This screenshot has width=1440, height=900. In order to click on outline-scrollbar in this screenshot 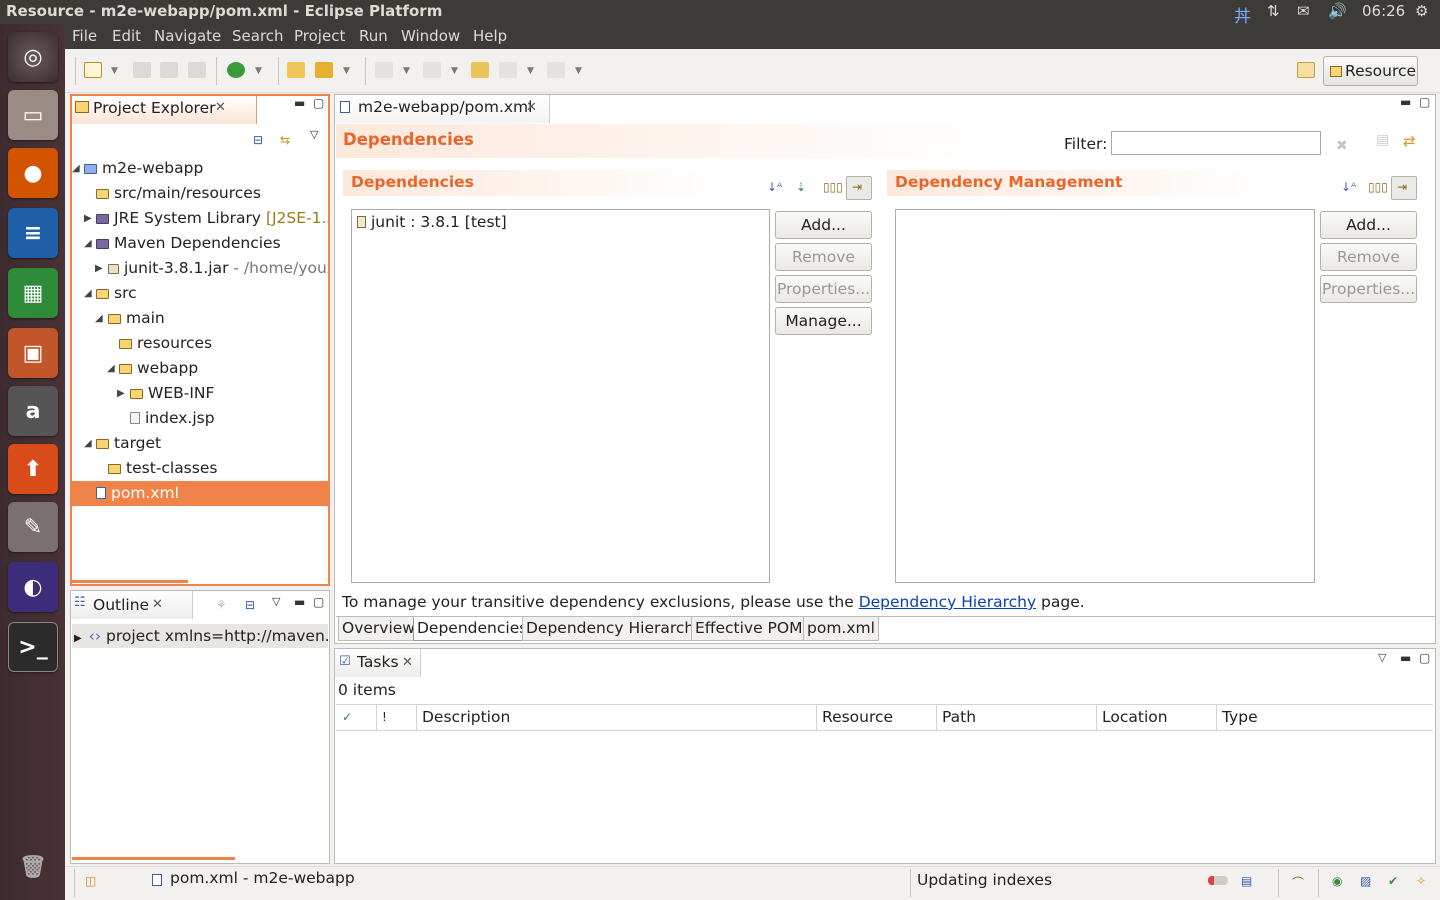, I will do `click(153, 858)`.